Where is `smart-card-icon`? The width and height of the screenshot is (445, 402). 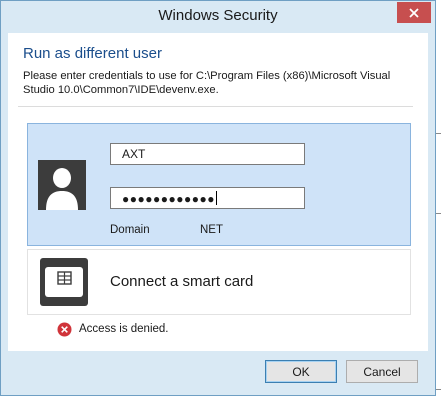 smart-card-icon is located at coordinates (64, 282).